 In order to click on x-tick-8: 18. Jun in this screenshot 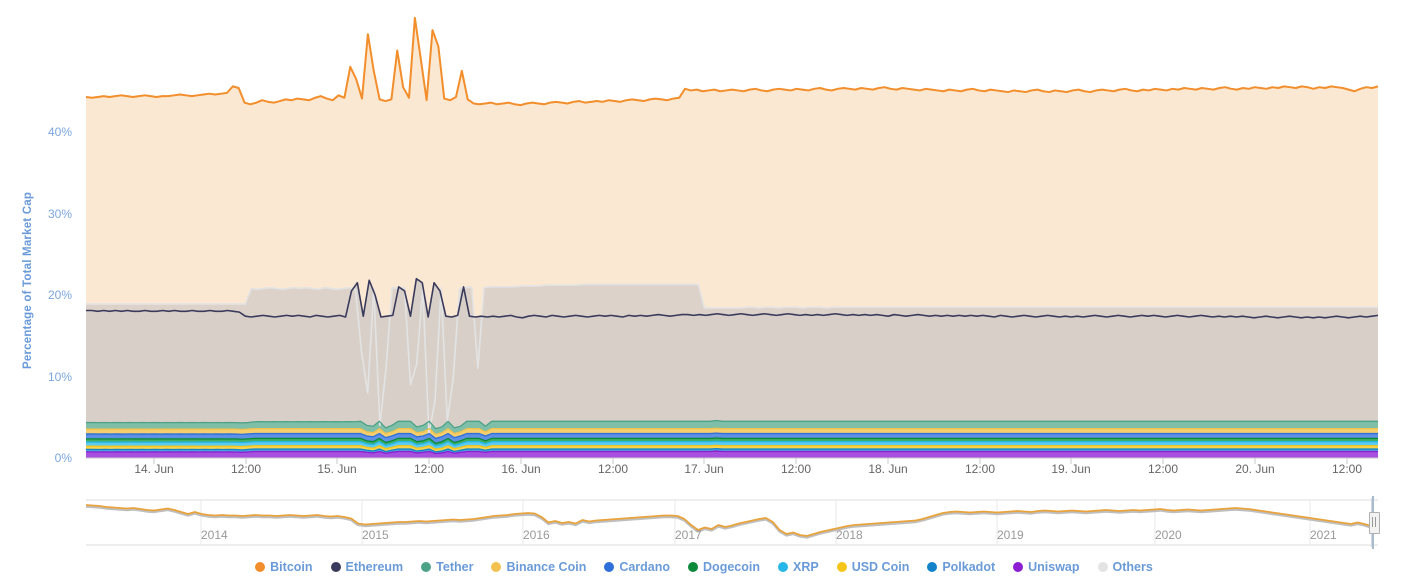, I will do `click(888, 469)`.